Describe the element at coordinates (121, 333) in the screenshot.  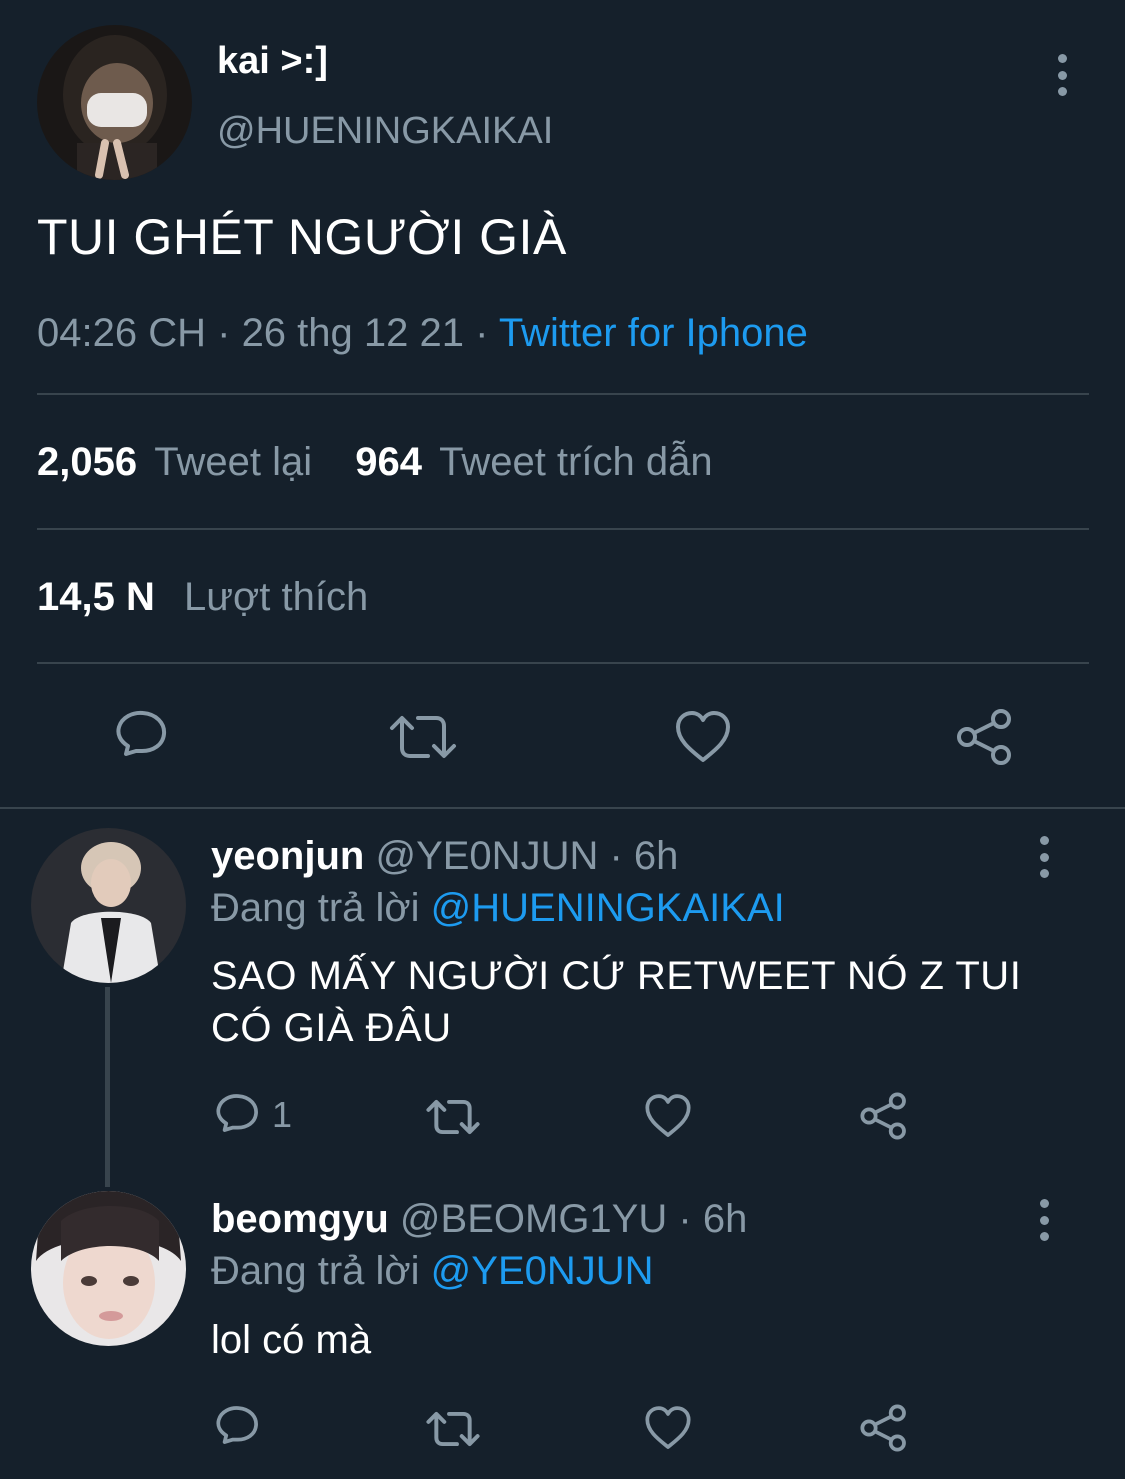
I see `tweet-time: 04:26 CH` at that location.